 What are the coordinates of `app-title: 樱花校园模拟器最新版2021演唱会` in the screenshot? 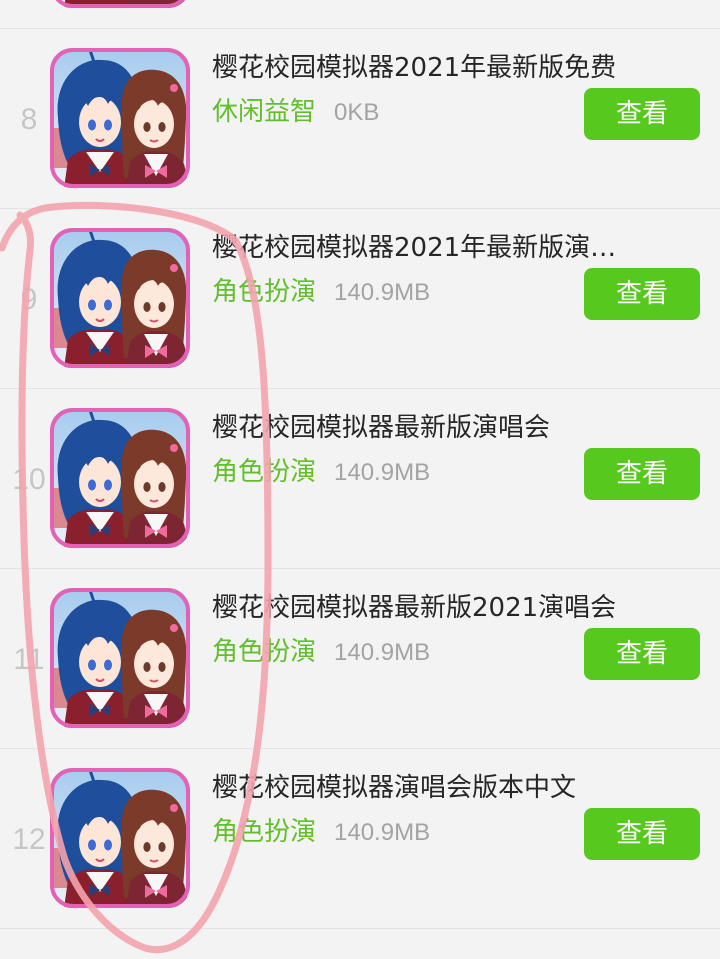 It's located at (414, 608).